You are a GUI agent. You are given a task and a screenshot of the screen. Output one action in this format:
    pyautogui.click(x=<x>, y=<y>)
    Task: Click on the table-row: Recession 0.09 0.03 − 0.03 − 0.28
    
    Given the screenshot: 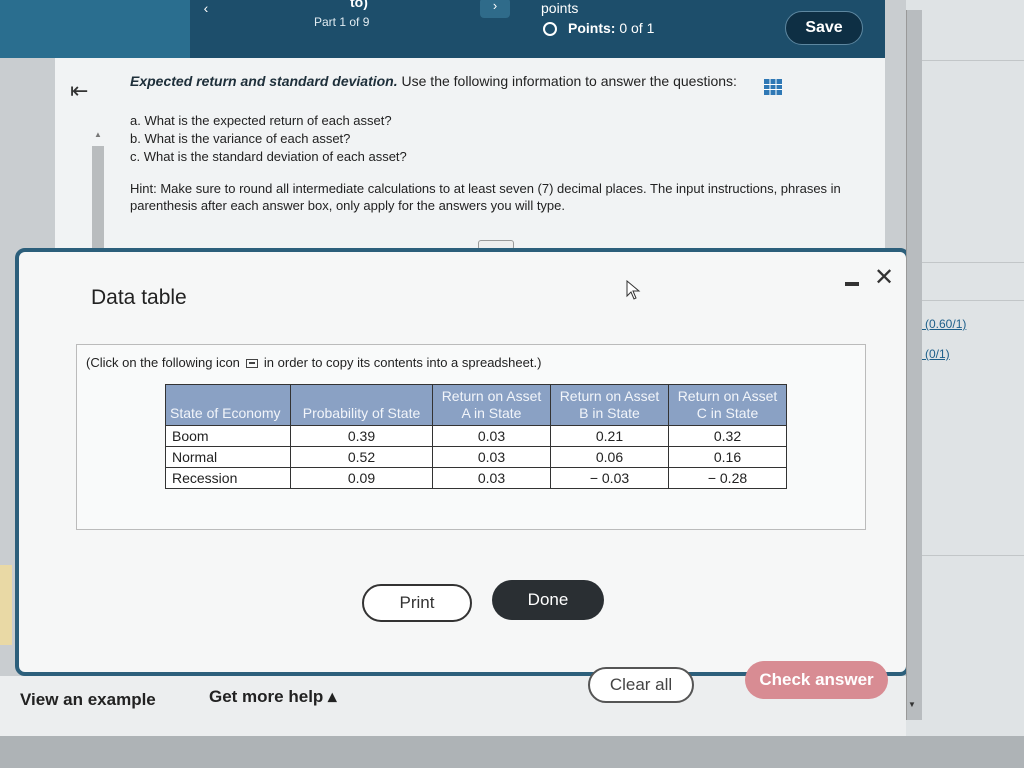 What is the action you would take?
    pyautogui.click(x=476, y=478)
    